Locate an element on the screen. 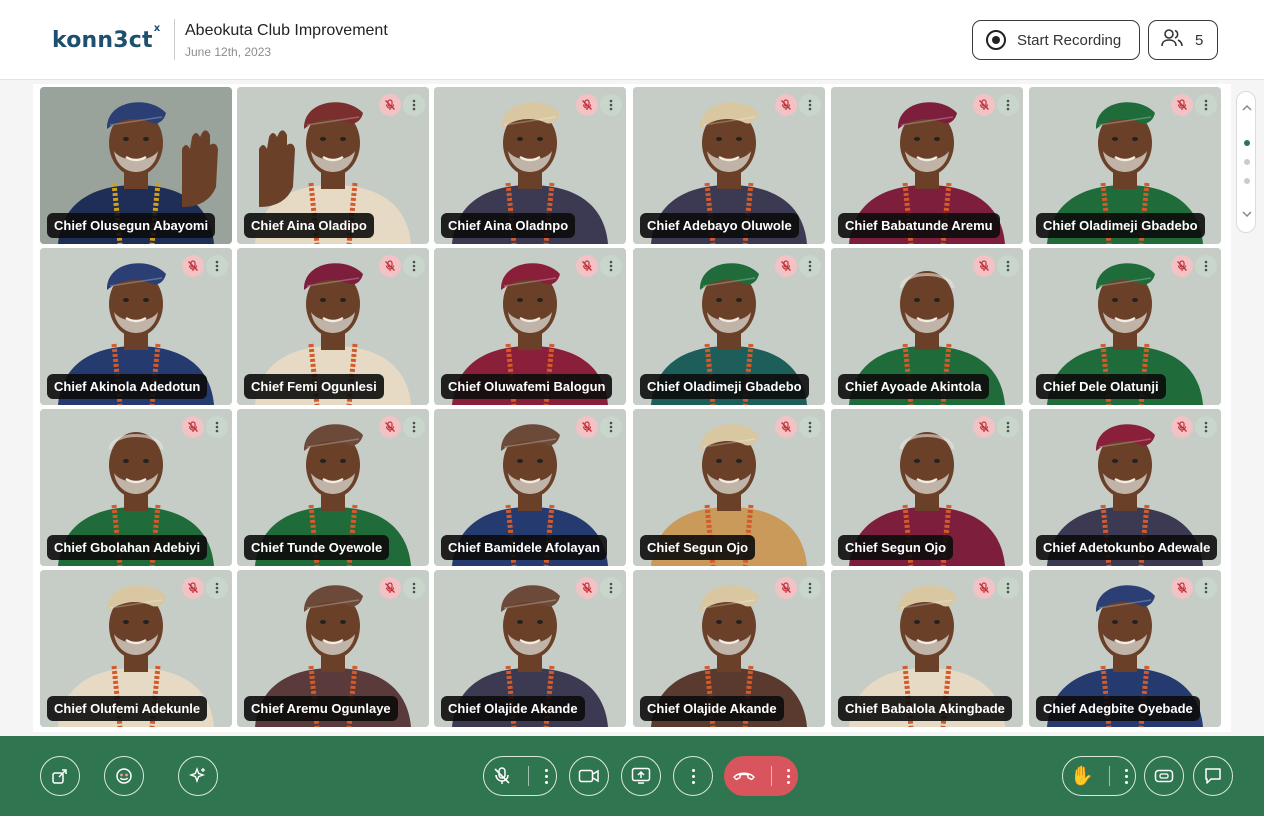 This screenshot has width=1264, height=816. participant-tile: Chief Aina Oladnpo is located at coordinates (530, 165).